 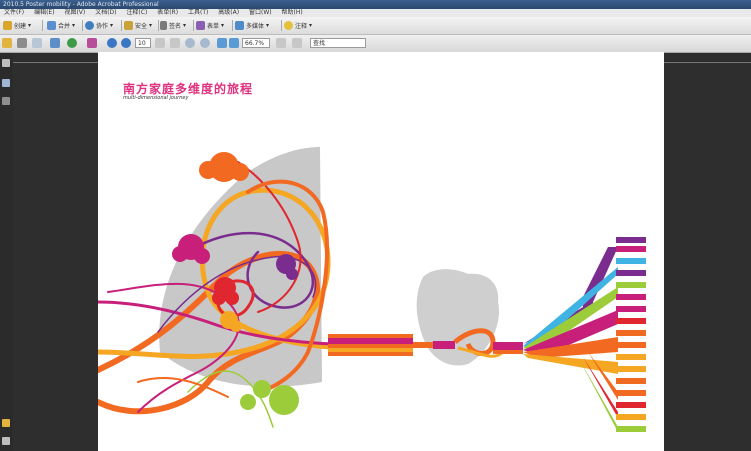 I want to click on tool-icon, so click(x=92, y=43).